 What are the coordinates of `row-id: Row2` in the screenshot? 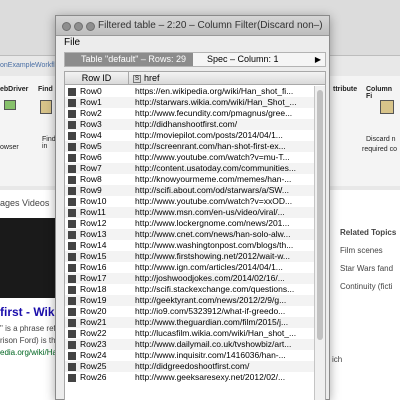 It's located at (91, 113).